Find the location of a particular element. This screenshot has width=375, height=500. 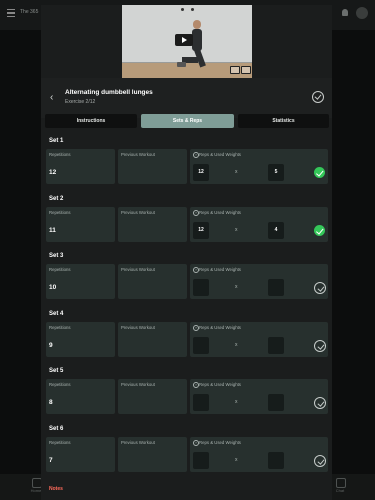

bell-icon is located at coordinates (345, 12).